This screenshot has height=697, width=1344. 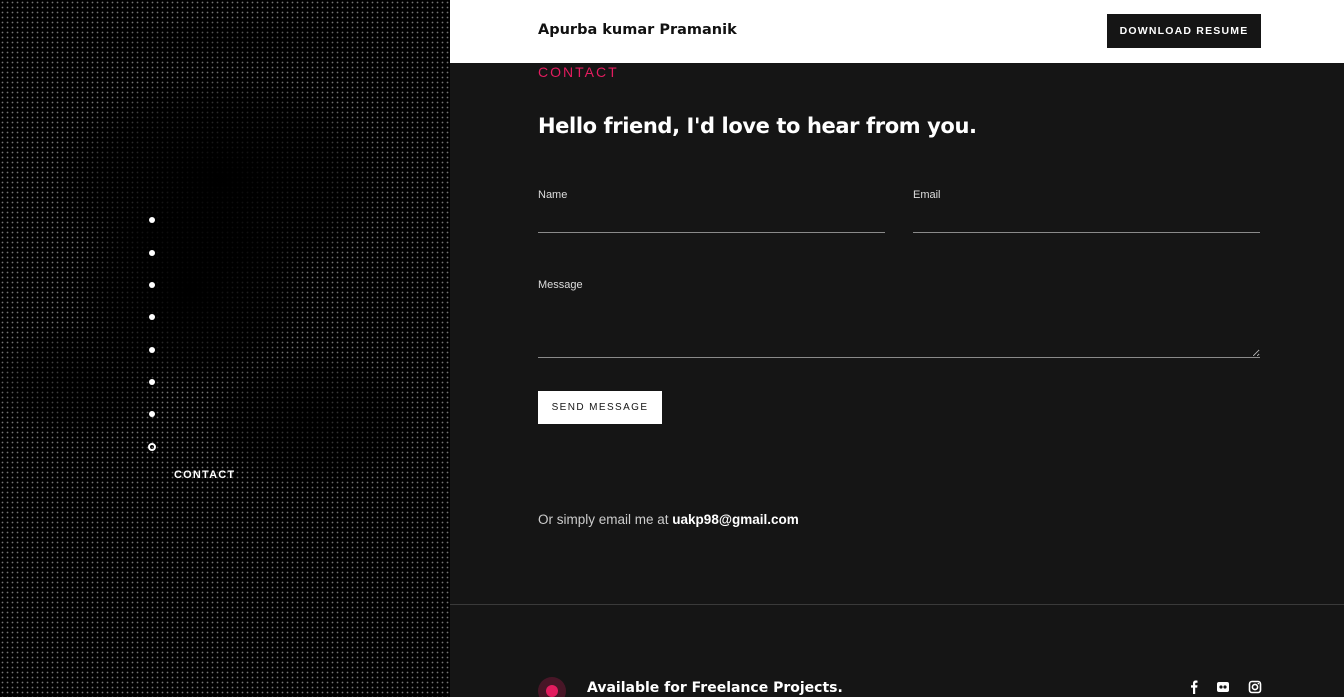 What do you see at coordinates (553, 195) in the screenshot?
I see `name-label: Name` at bounding box center [553, 195].